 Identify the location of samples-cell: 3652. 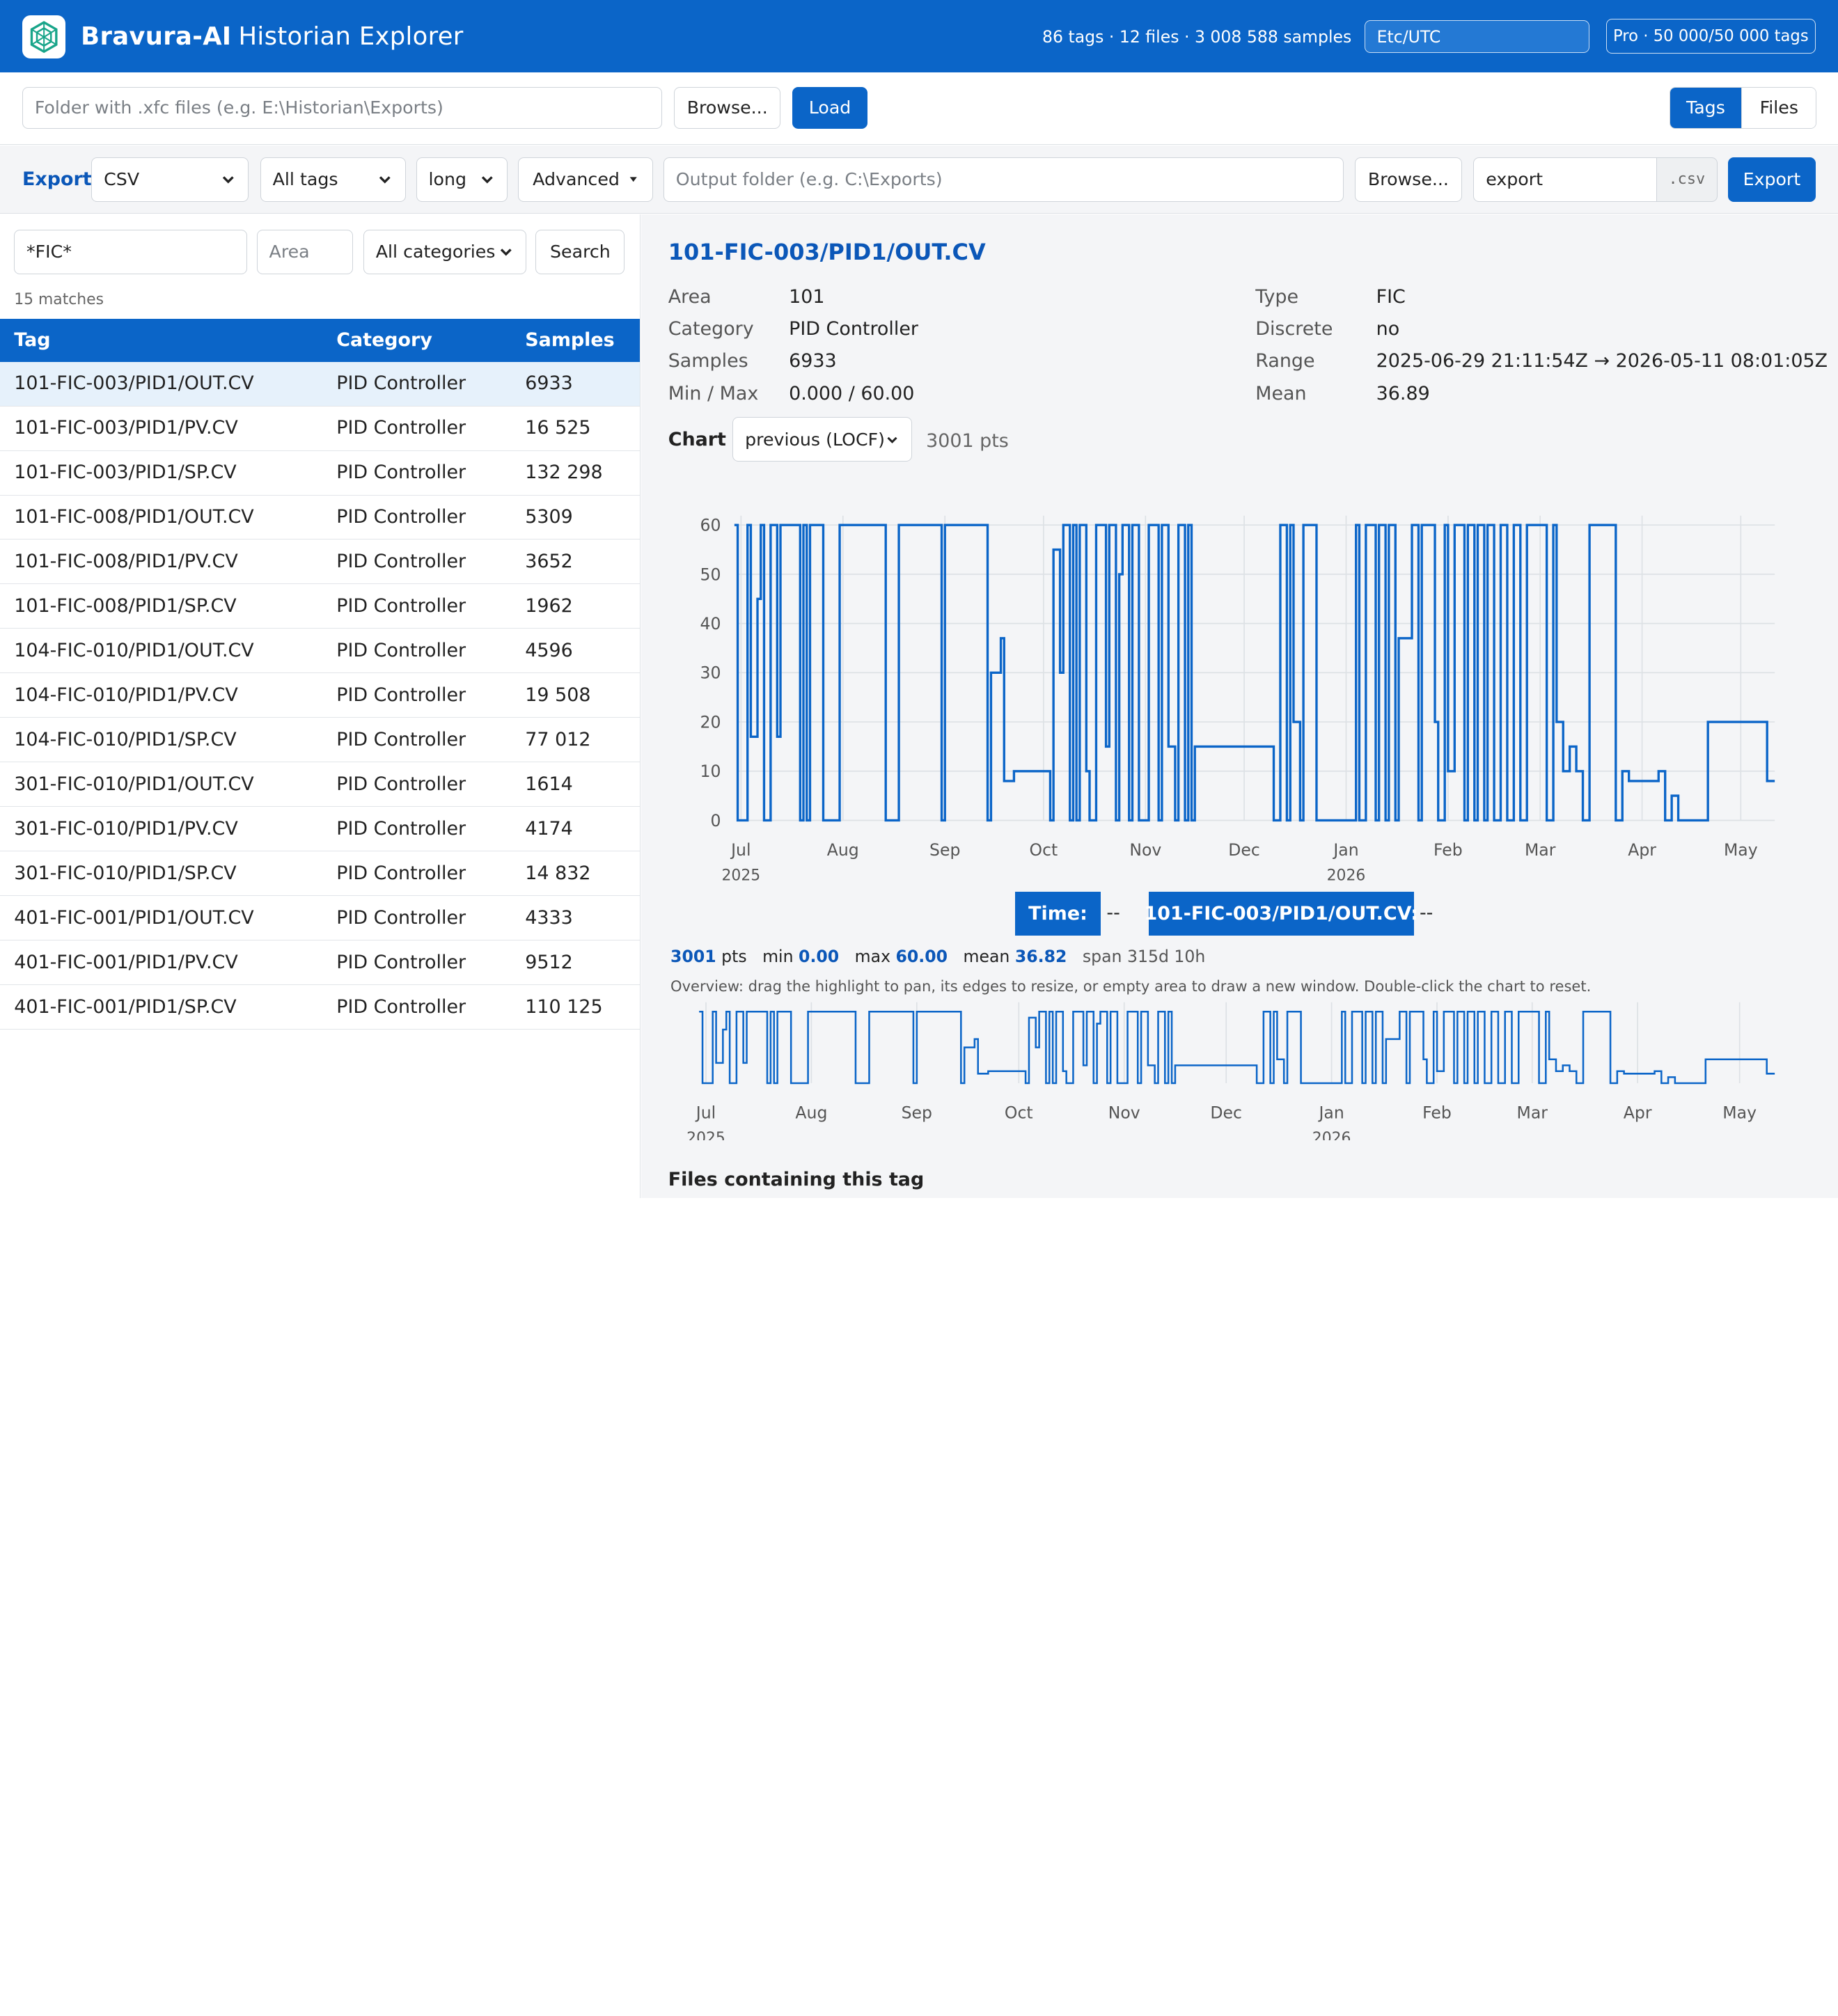
(549, 562).